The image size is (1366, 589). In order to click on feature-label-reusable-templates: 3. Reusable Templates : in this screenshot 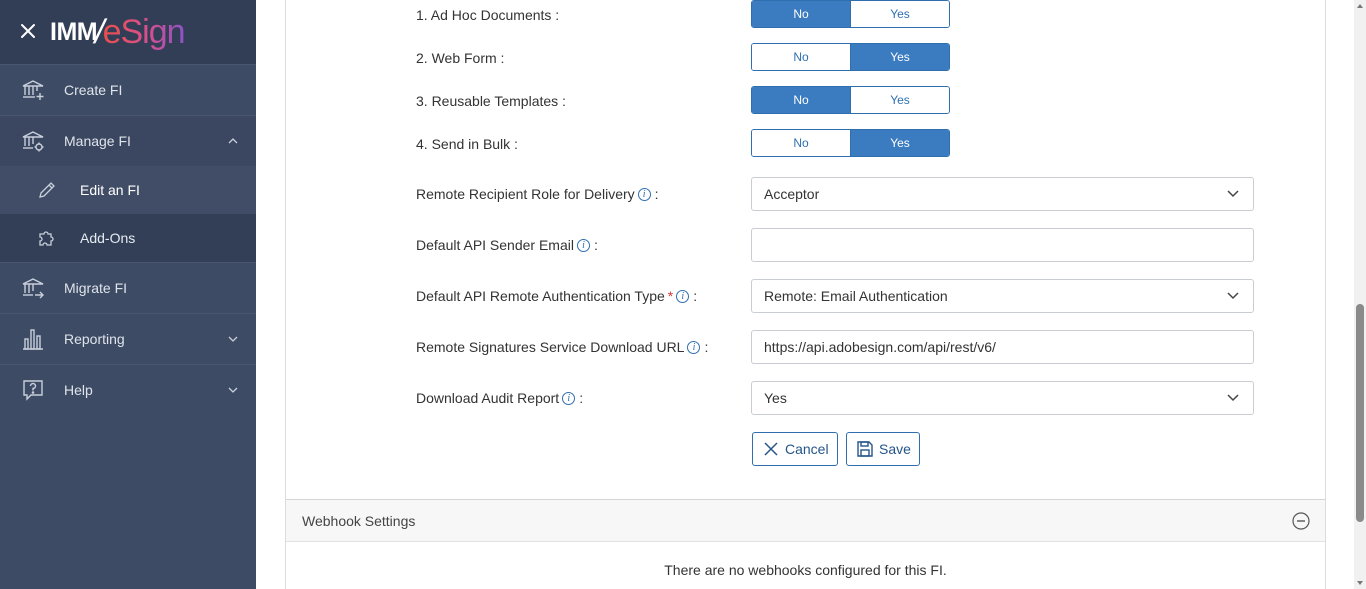, I will do `click(491, 101)`.